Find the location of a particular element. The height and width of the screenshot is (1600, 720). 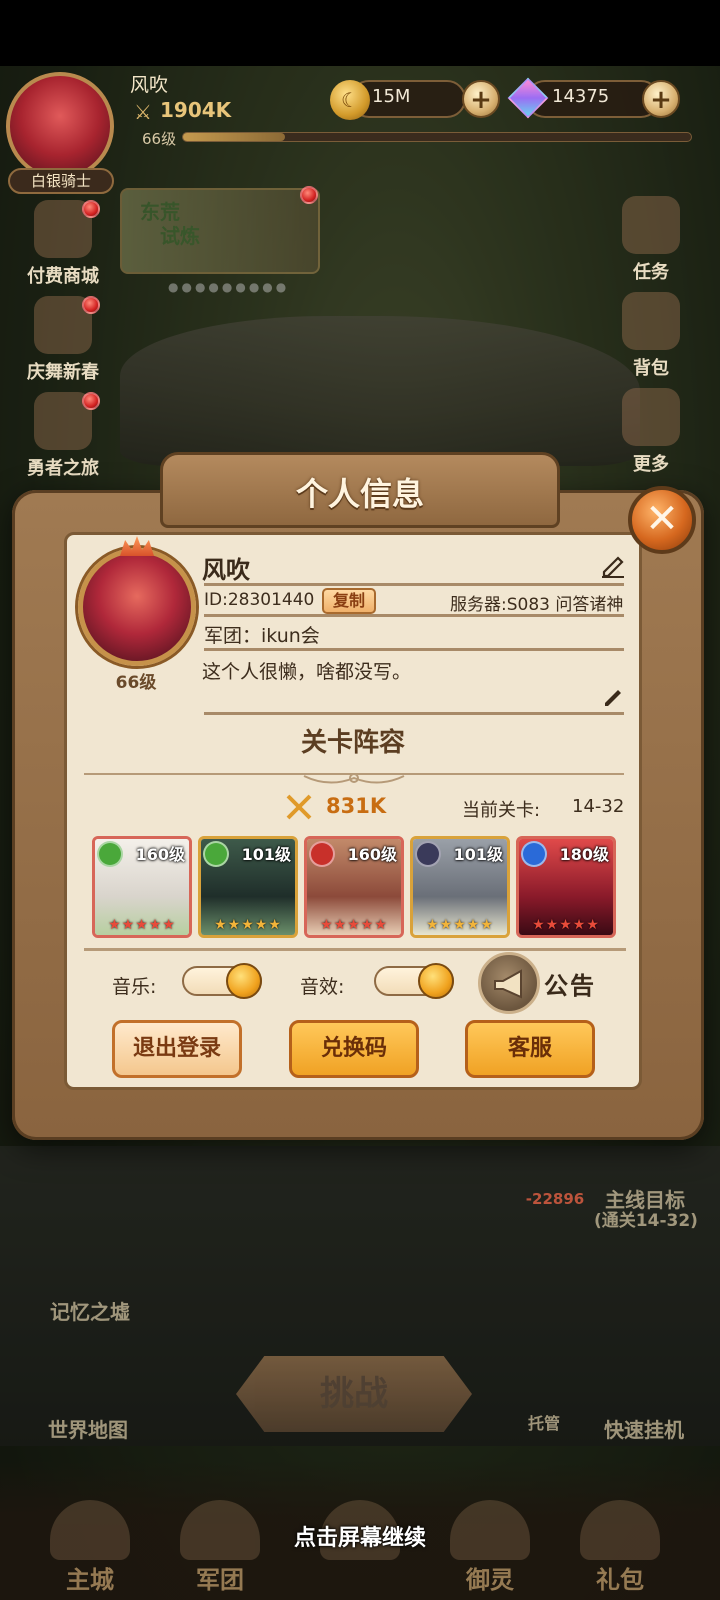

hero-card: 180级 ★★★★★ is located at coordinates (566, 887).